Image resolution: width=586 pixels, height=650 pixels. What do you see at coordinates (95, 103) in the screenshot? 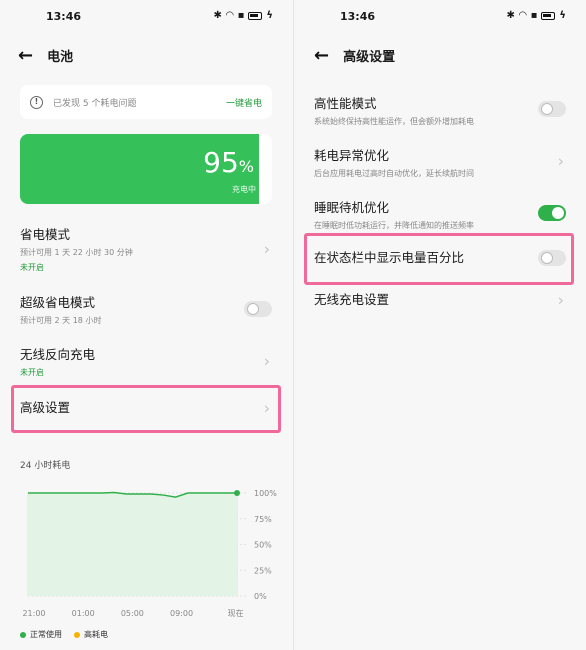
I see `notice-text: 已发现 5 个耗电问题` at bounding box center [95, 103].